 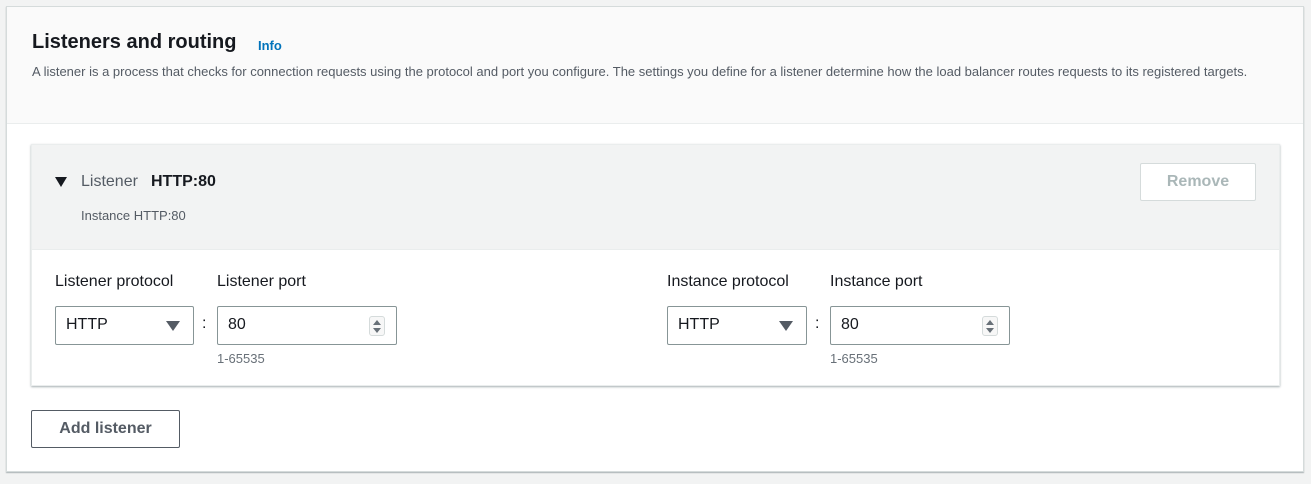 What do you see at coordinates (241, 358) in the screenshot?
I see `listener-port-hint: 1-65535` at bounding box center [241, 358].